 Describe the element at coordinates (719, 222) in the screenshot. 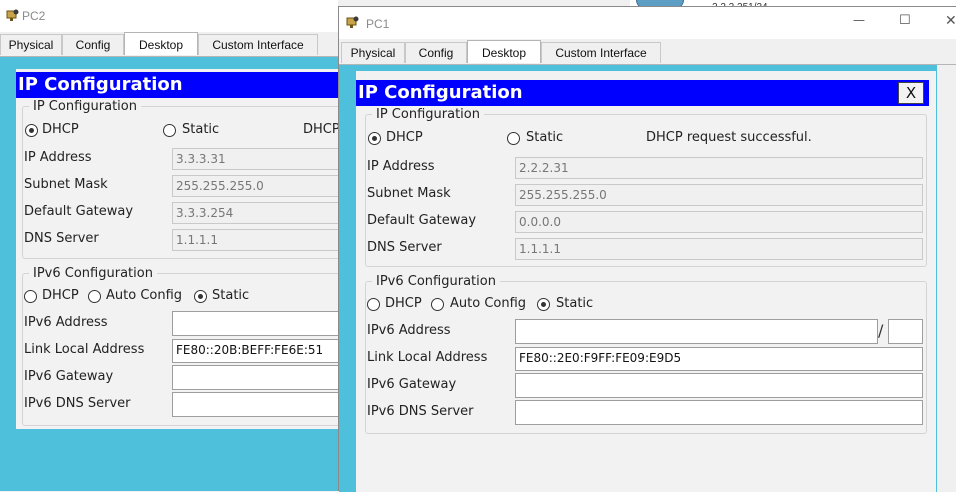

I see `pc1-default-gateway-field: 0.0.0.0` at that location.